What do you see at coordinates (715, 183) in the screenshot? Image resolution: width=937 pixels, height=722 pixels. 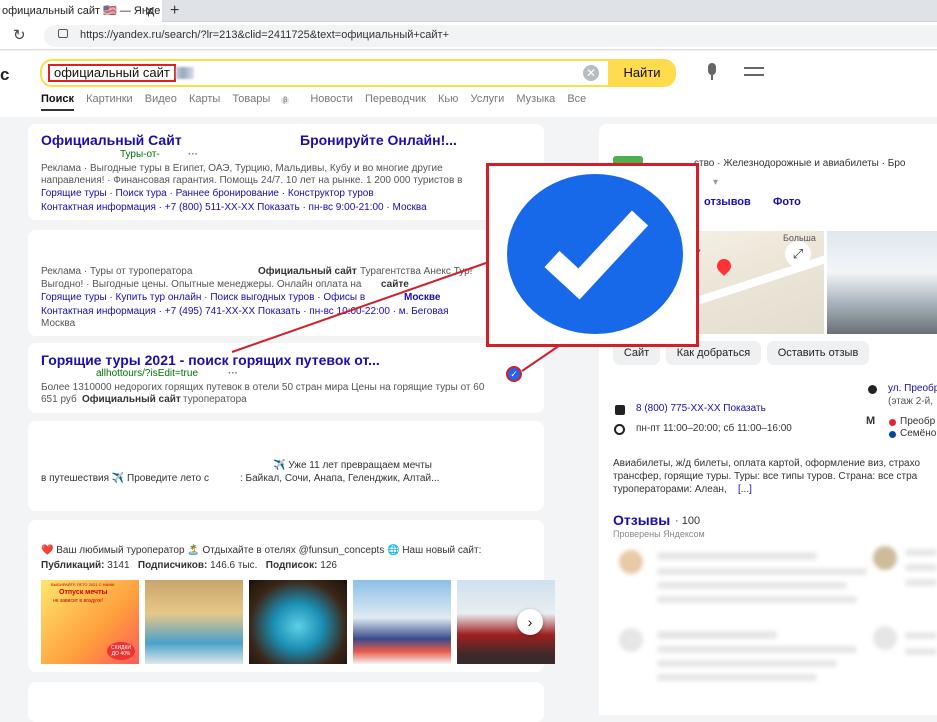 I see `caret-down-icon: ▾` at bounding box center [715, 183].